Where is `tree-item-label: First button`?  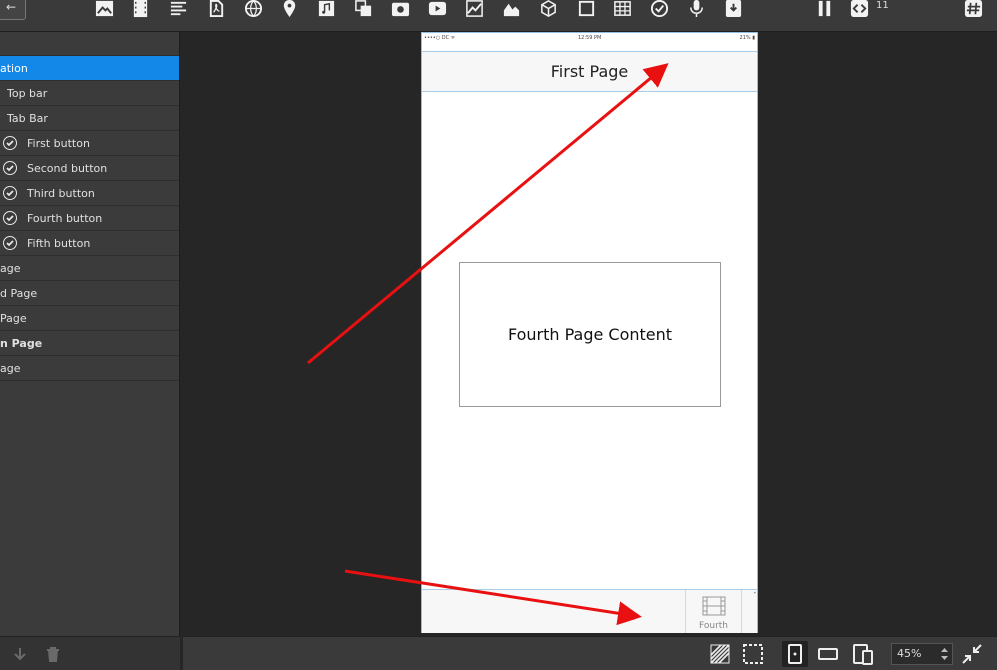 tree-item-label: First button is located at coordinates (58, 143).